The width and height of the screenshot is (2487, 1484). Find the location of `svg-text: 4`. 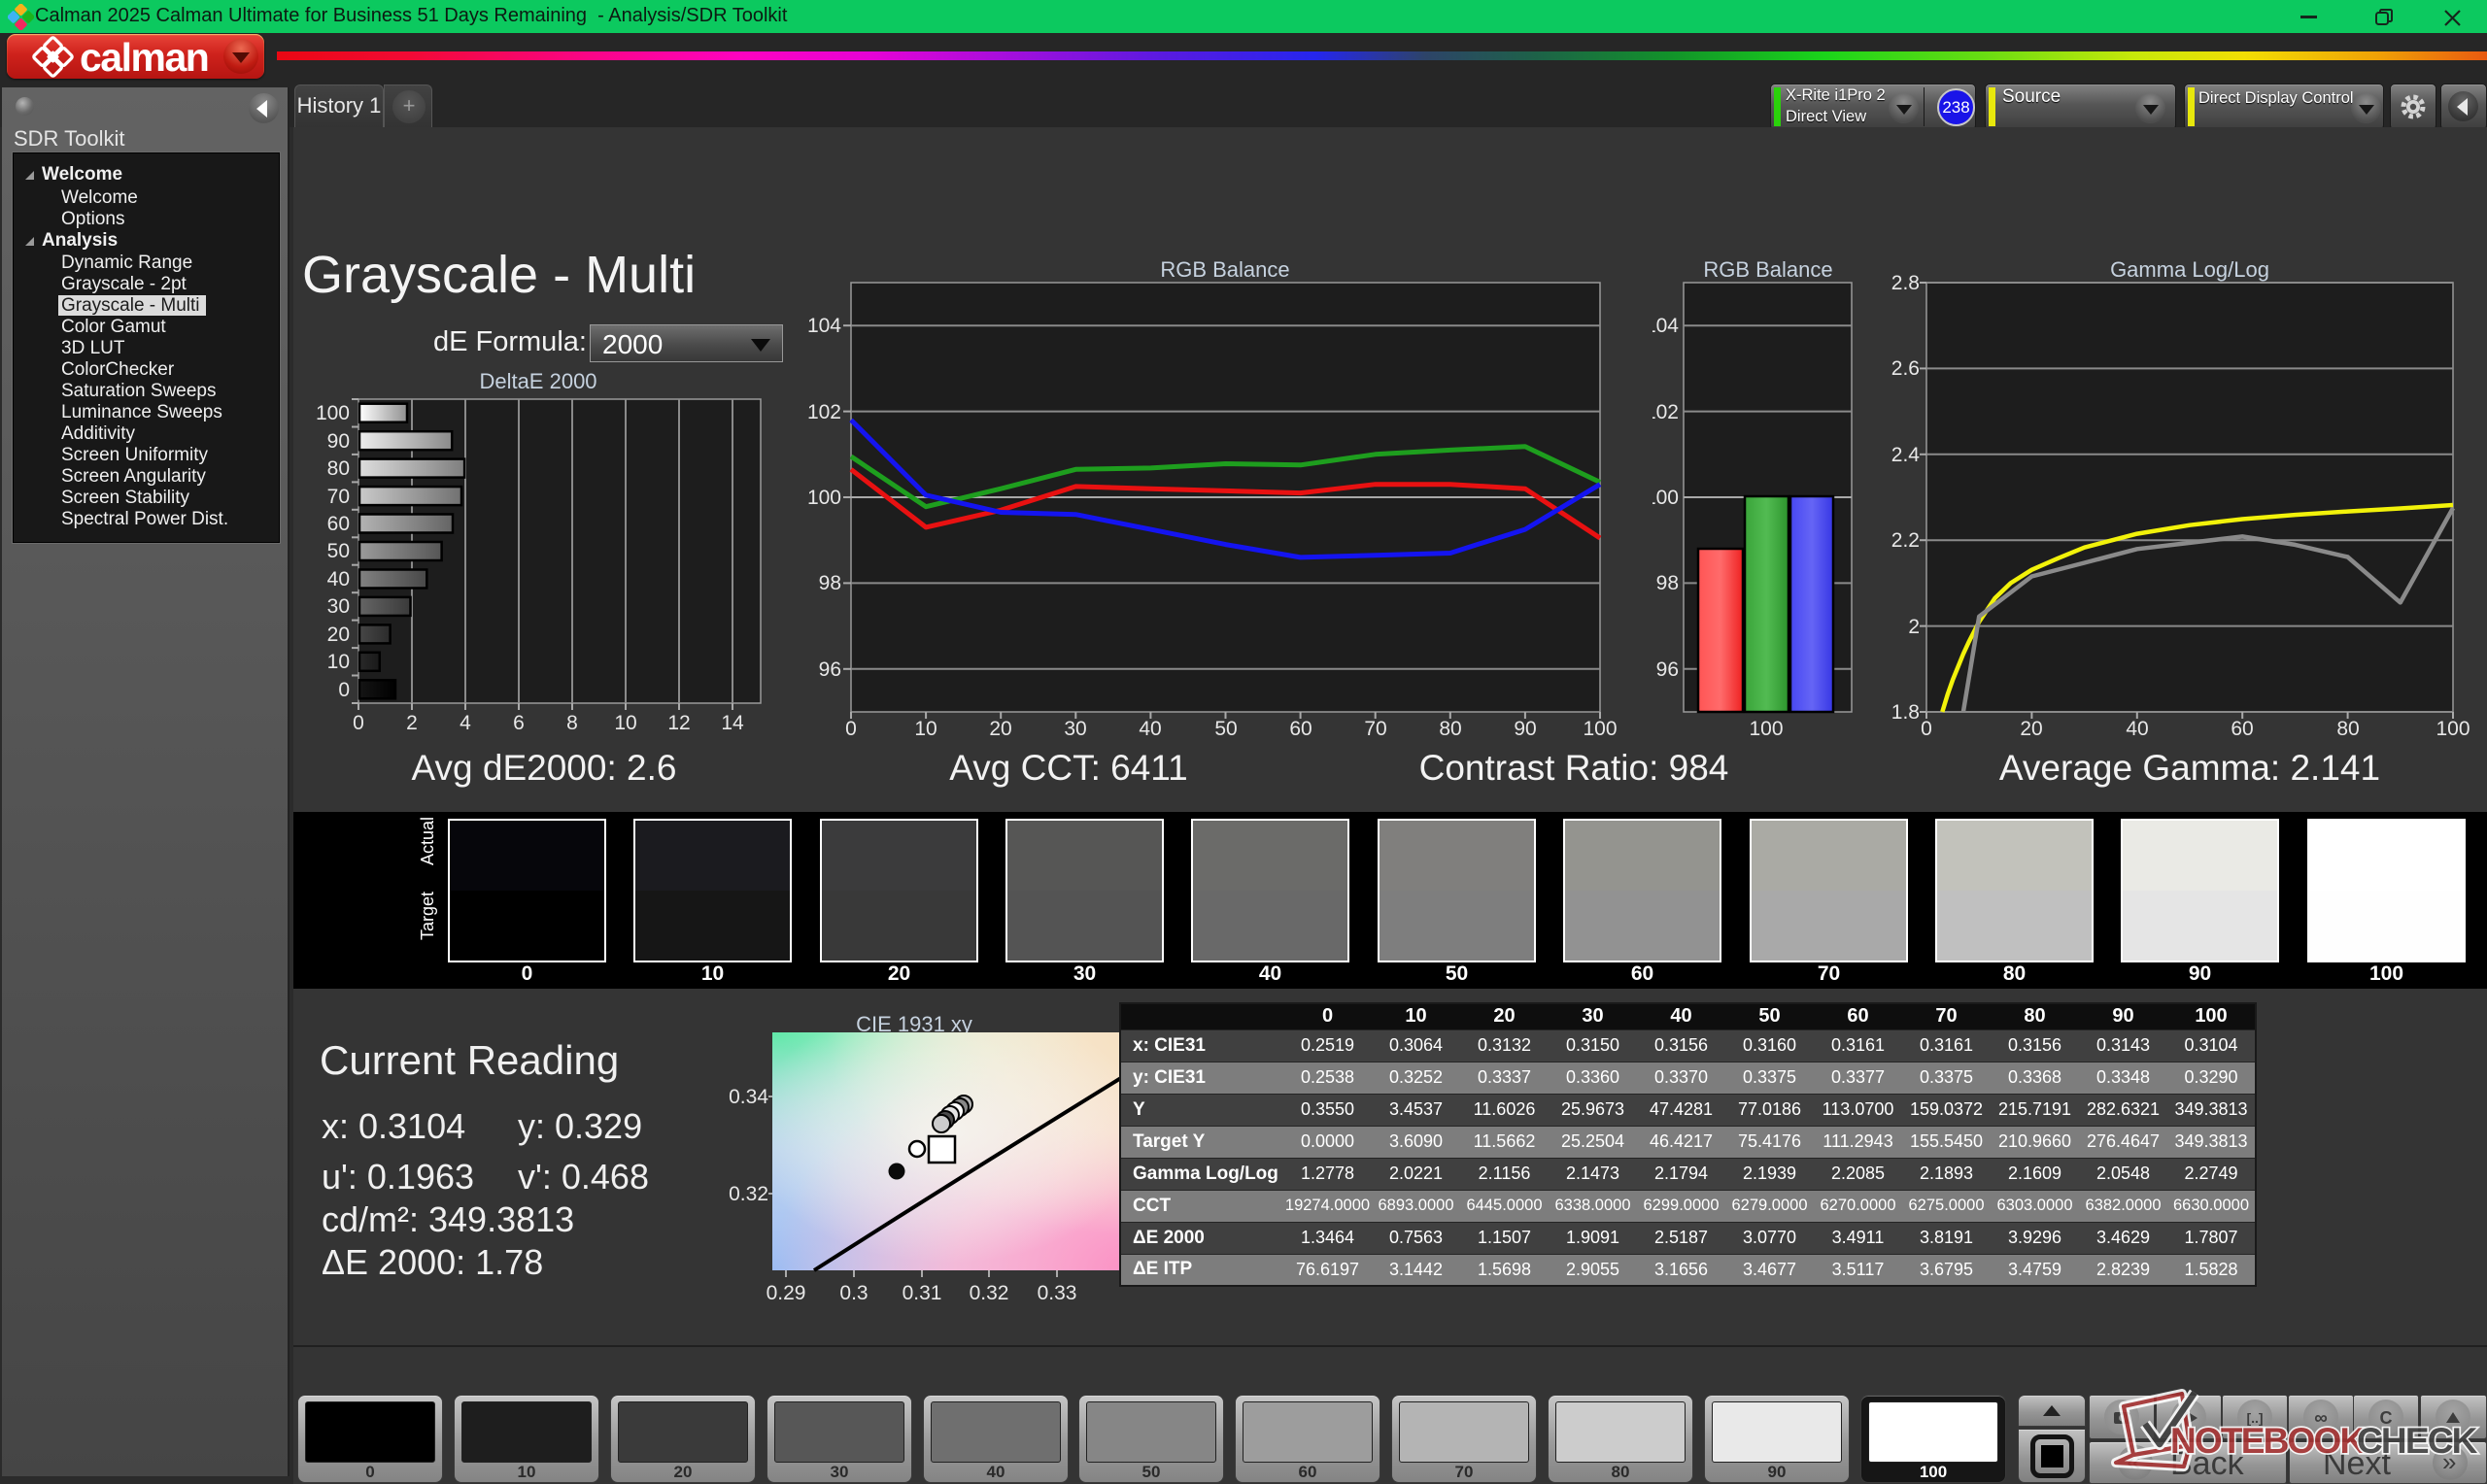

svg-text: 4 is located at coordinates (465, 723).